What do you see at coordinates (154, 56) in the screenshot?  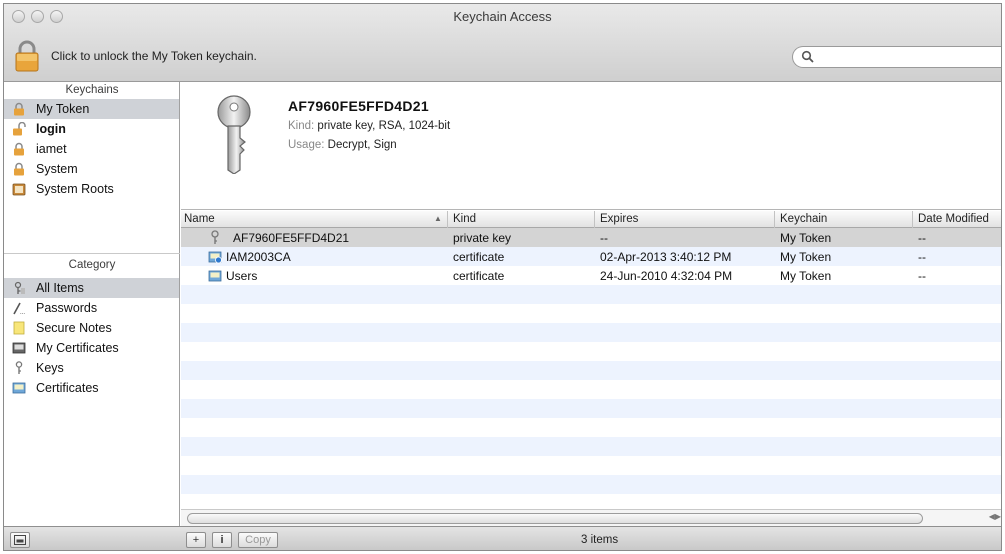 I see `unlock-message: Click to unlock the My Token keychain.` at bounding box center [154, 56].